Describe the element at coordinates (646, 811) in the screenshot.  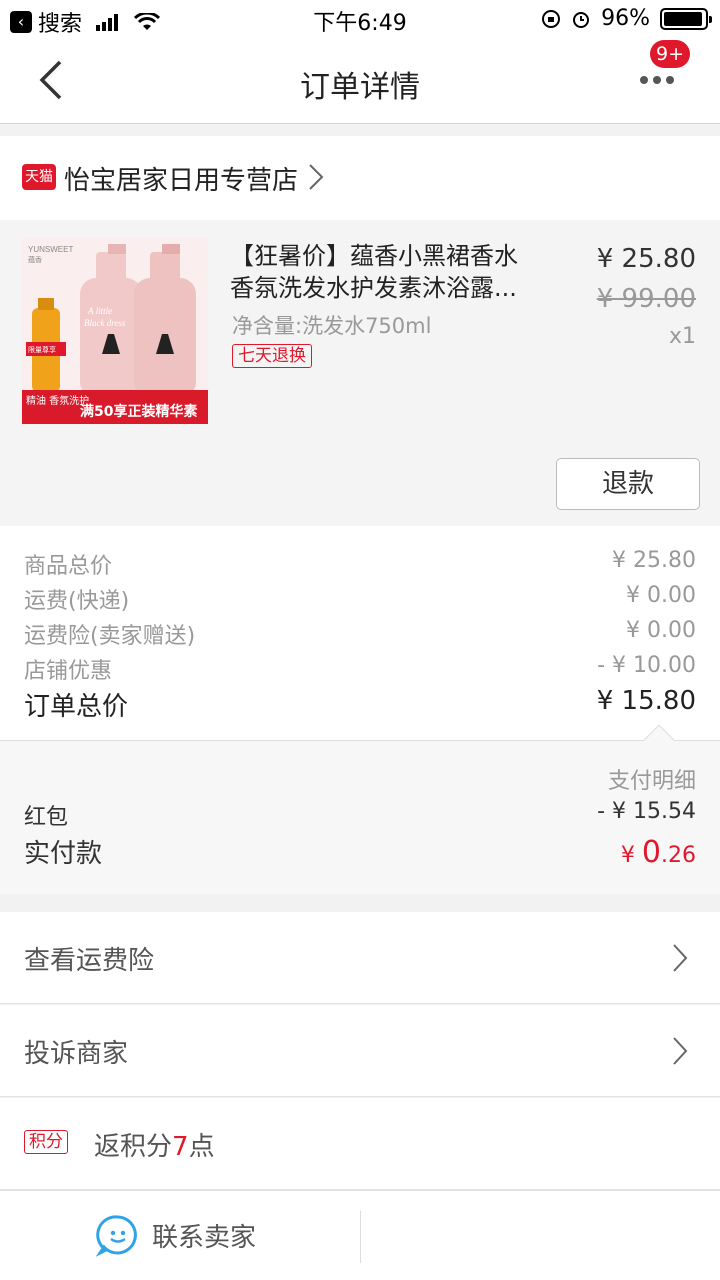
I see `red-packet-value: - ¥ 15.54` at that location.